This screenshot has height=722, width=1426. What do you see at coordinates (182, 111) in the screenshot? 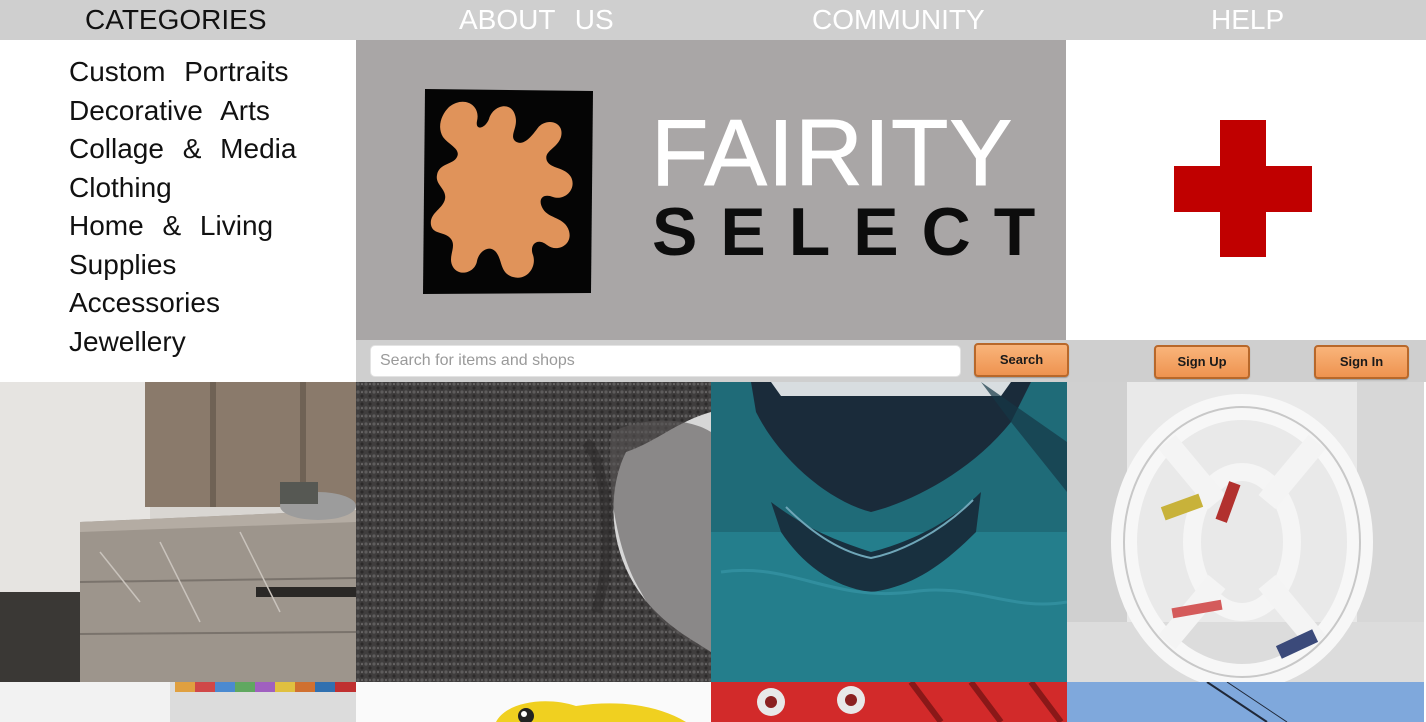
I see `category-decorative-arts: Decorative Arts` at bounding box center [182, 111].